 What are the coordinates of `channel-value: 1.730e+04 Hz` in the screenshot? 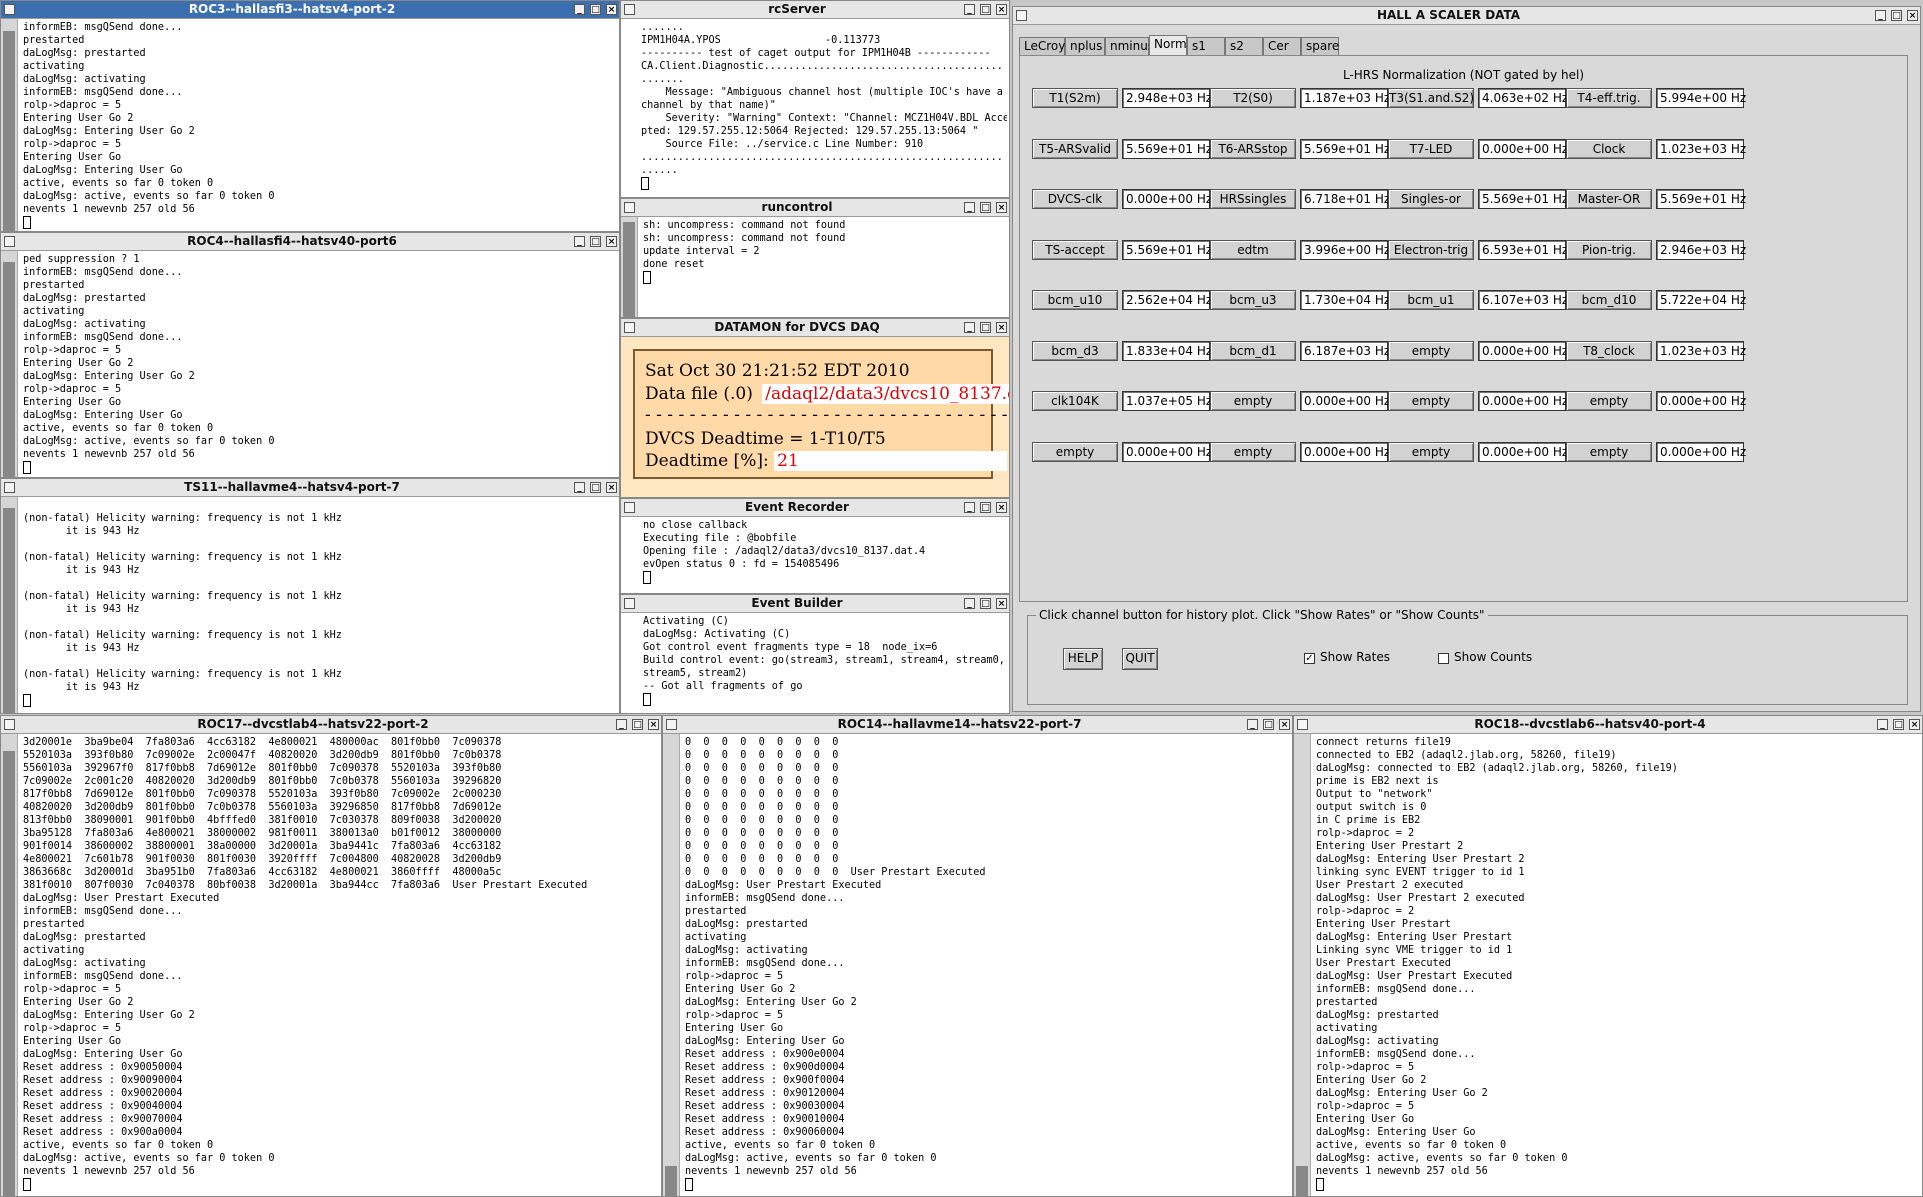 It's located at (1345, 300).